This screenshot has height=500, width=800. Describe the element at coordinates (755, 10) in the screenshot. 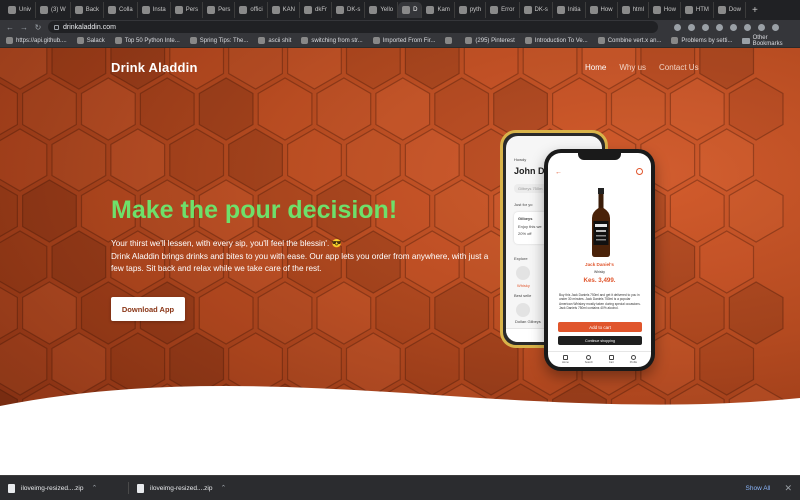

I see `new-tab-button: +` at that location.